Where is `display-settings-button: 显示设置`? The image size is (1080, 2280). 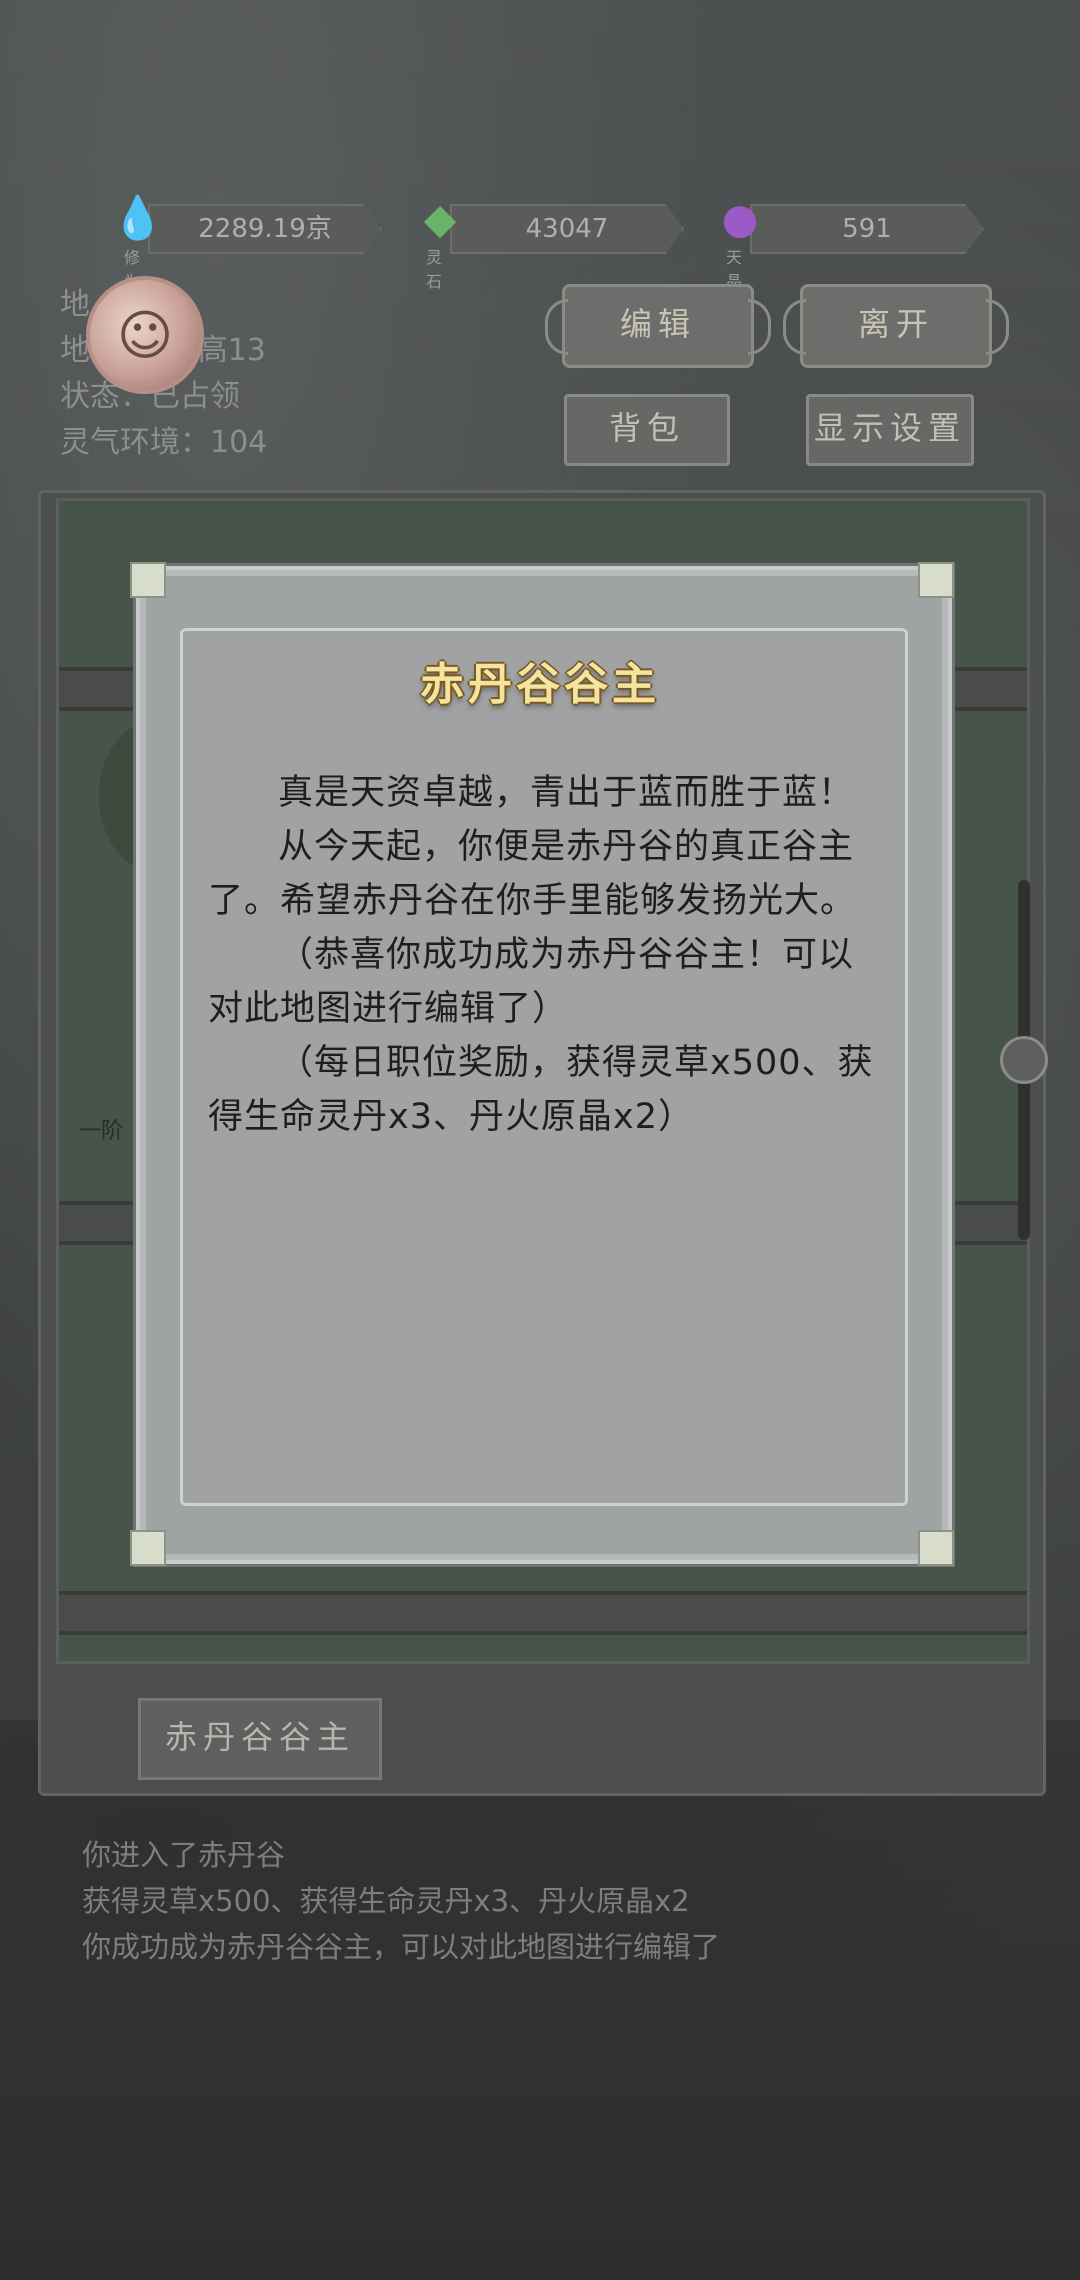
display-settings-button: 显示设置 is located at coordinates (890, 430).